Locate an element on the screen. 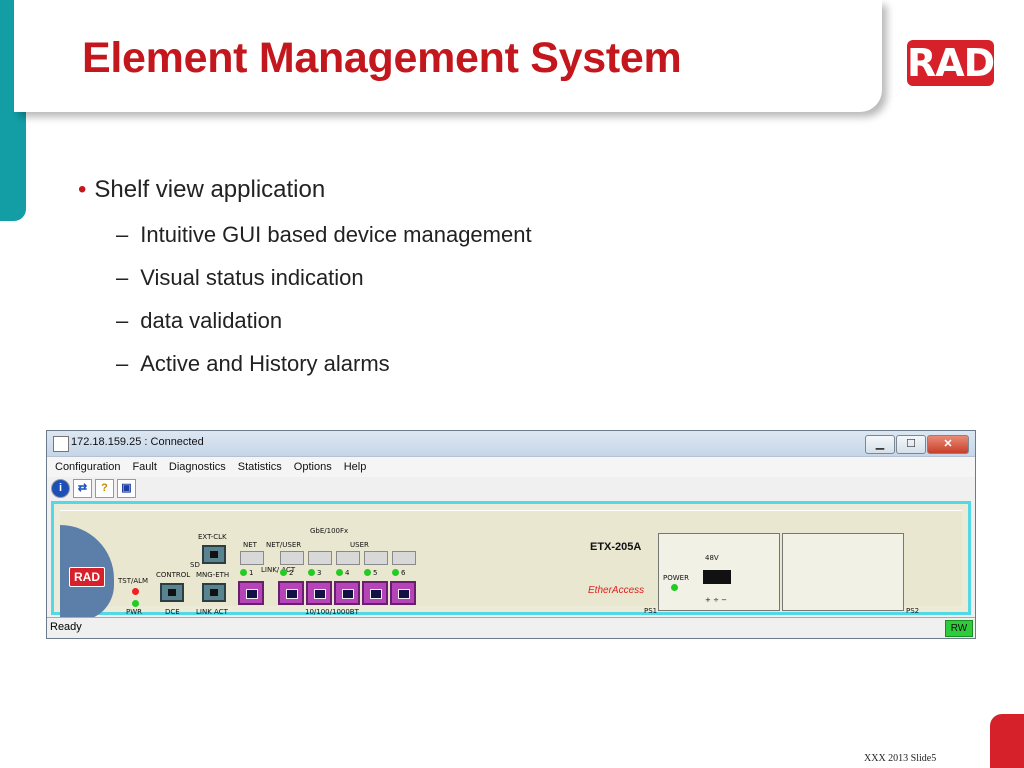  sub-bullet-item: – Visual status indication is located at coordinates (240, 278).